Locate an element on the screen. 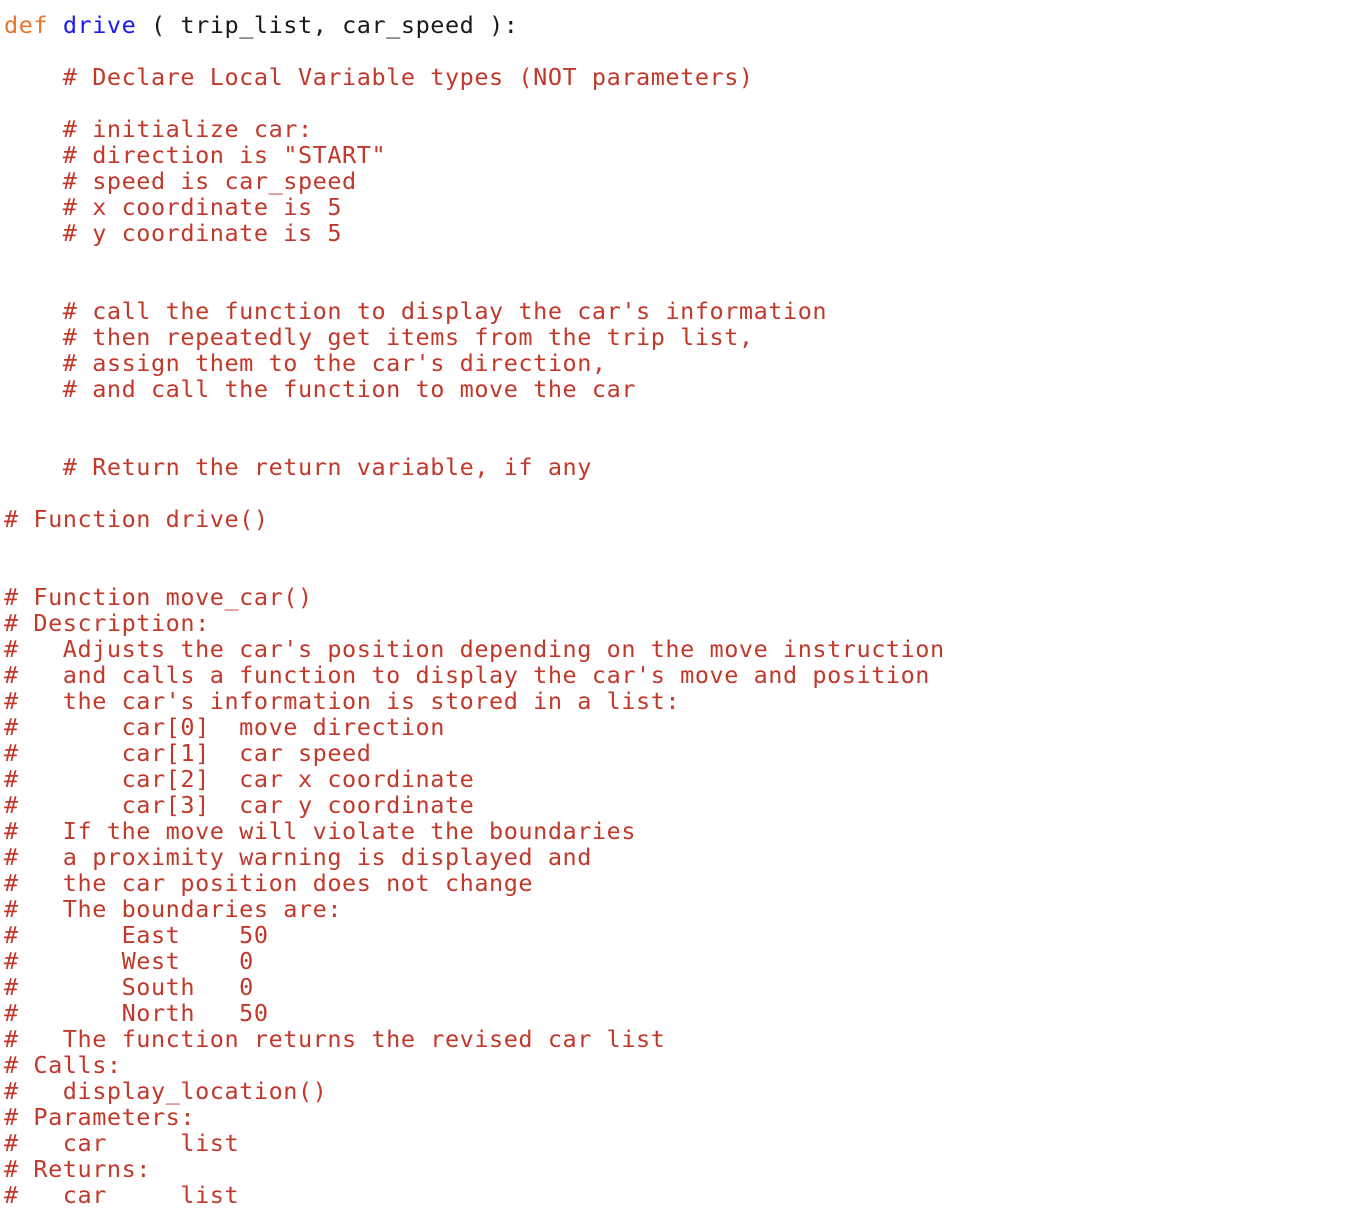 This screenshot has height=1230, width=1360. comment-text: # Function drive() is located at coordinates (136, 519).